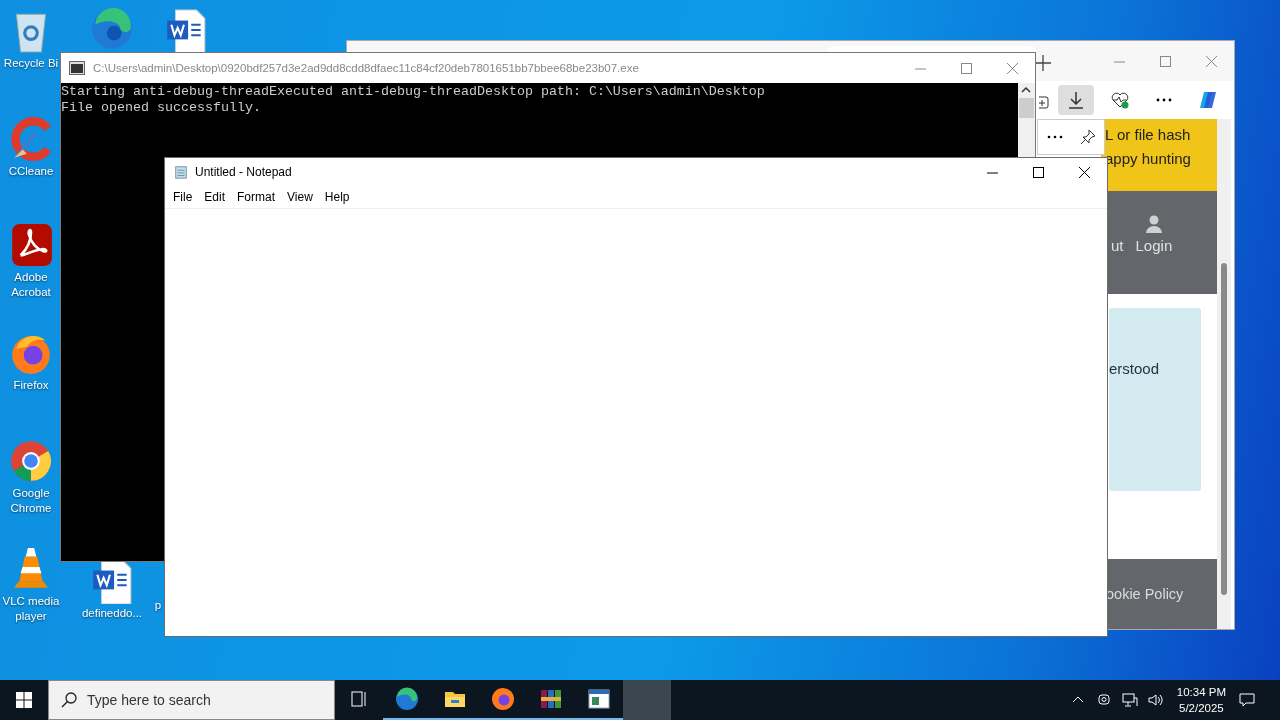  What do you see at coordinates (1148, 135) in the screenshot?
I see `banner-text: L or file hash` at bounding box center [1148, 135].